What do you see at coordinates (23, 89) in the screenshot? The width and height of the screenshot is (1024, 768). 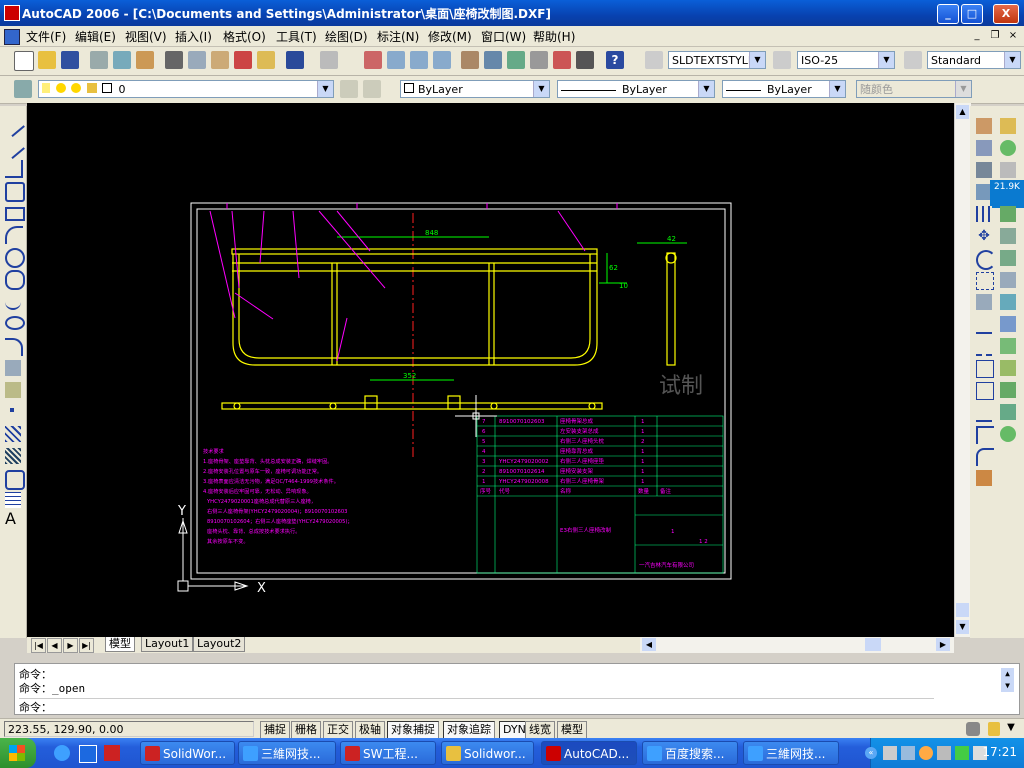 I see `layer-manager-icon` at bounding box center [23, 89].